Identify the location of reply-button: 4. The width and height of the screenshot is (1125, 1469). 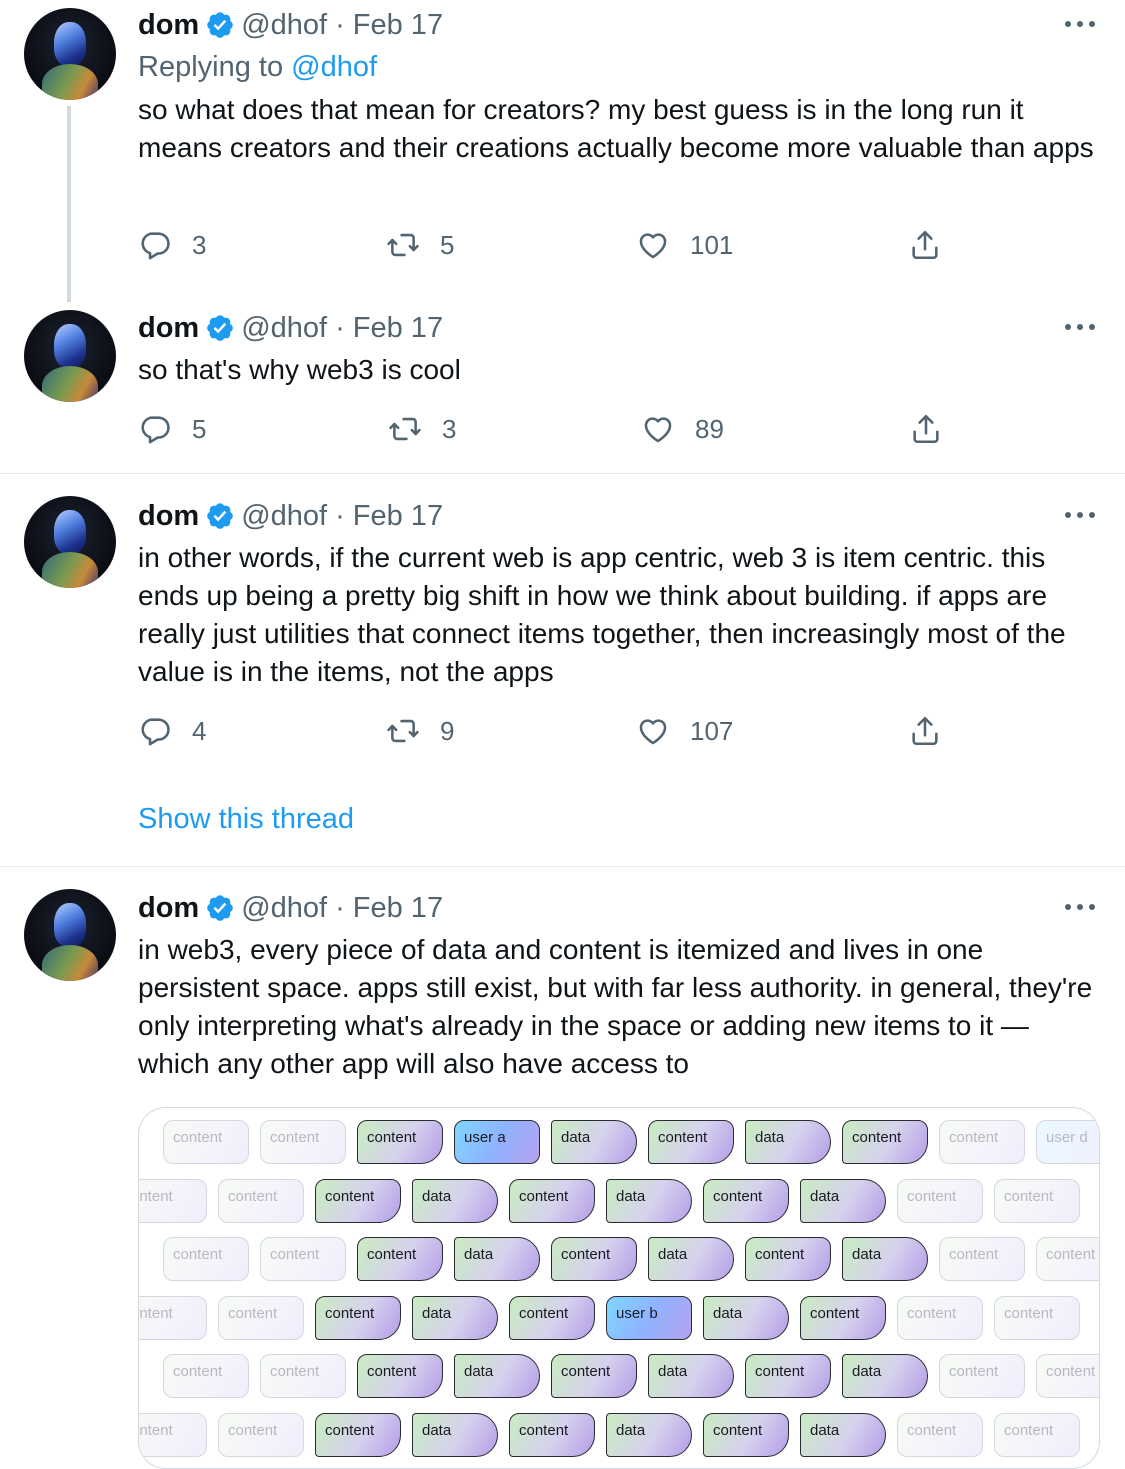
(172, 731).